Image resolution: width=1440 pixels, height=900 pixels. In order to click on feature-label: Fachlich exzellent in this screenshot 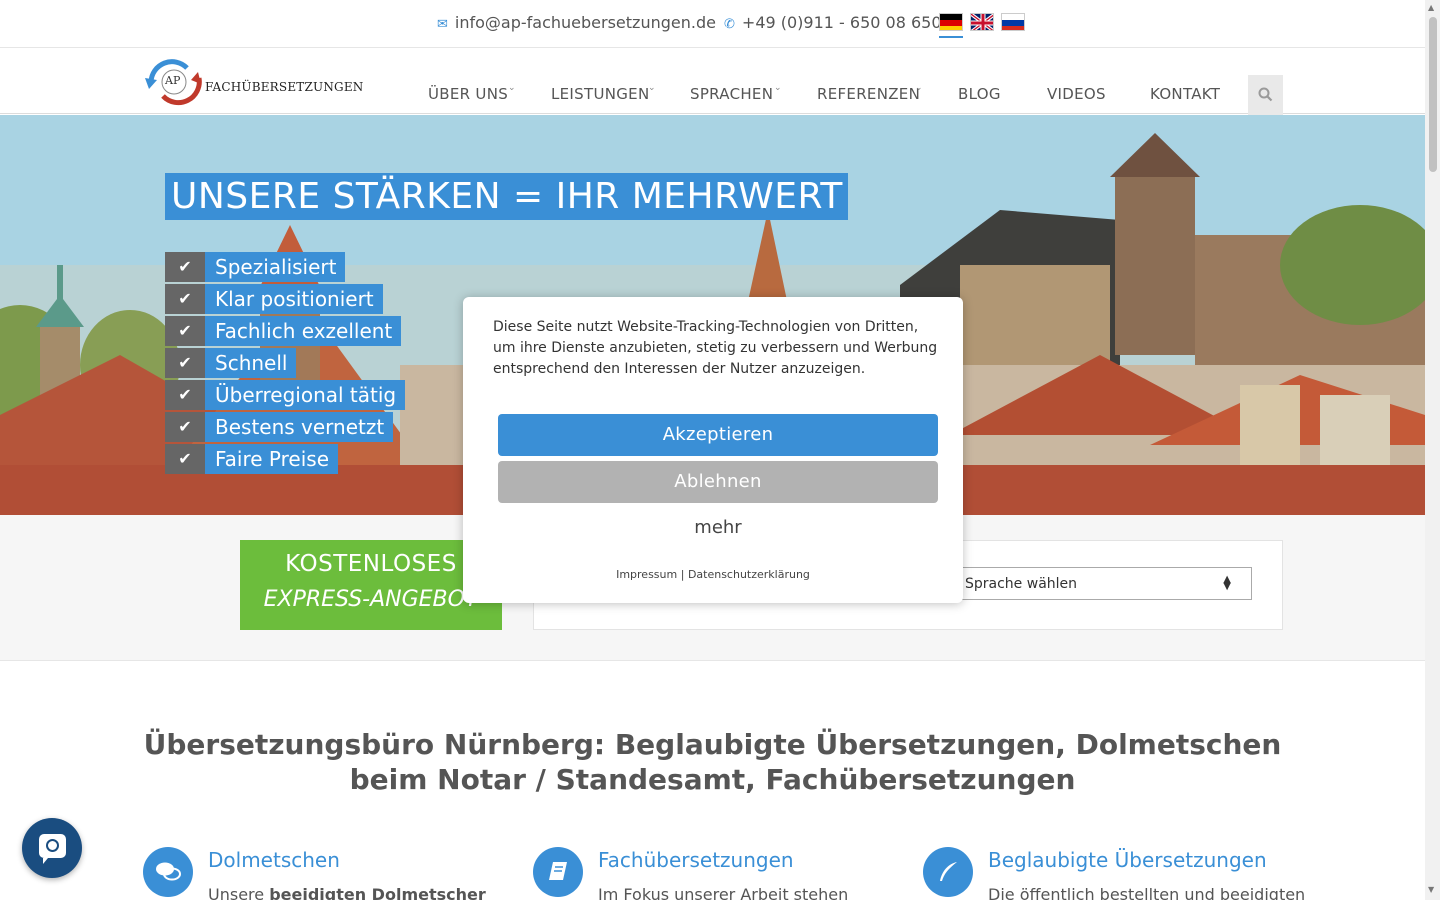, I will do `click(303, 331)`.